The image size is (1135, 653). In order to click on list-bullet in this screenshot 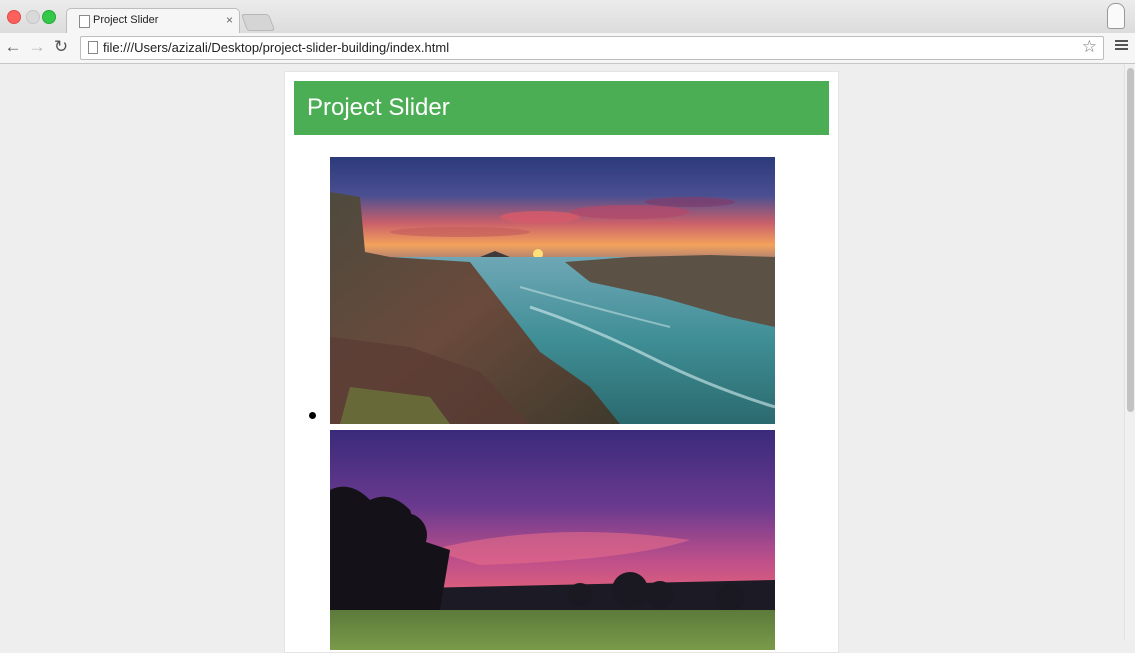, I will do `click(312, 415)`.